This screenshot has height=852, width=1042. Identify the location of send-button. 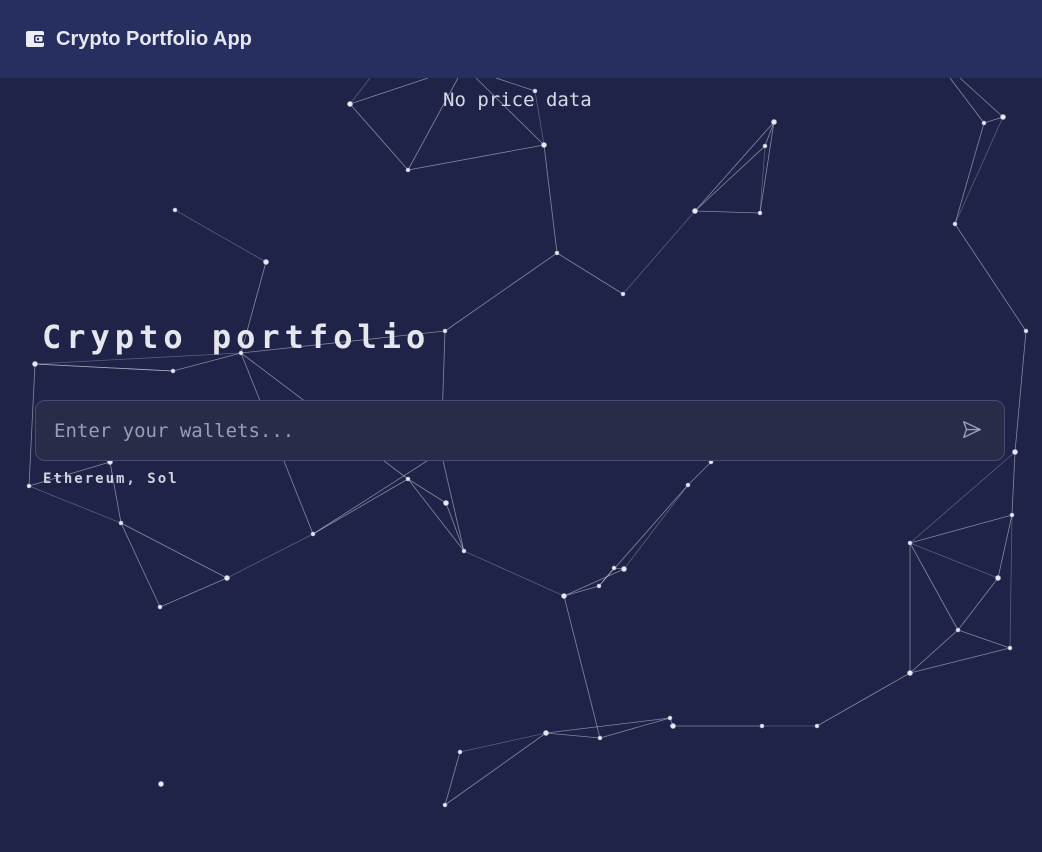
(972, 430).